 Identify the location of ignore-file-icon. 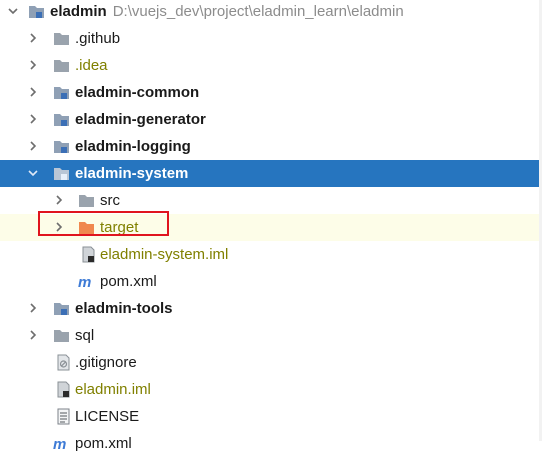
(63, 362).